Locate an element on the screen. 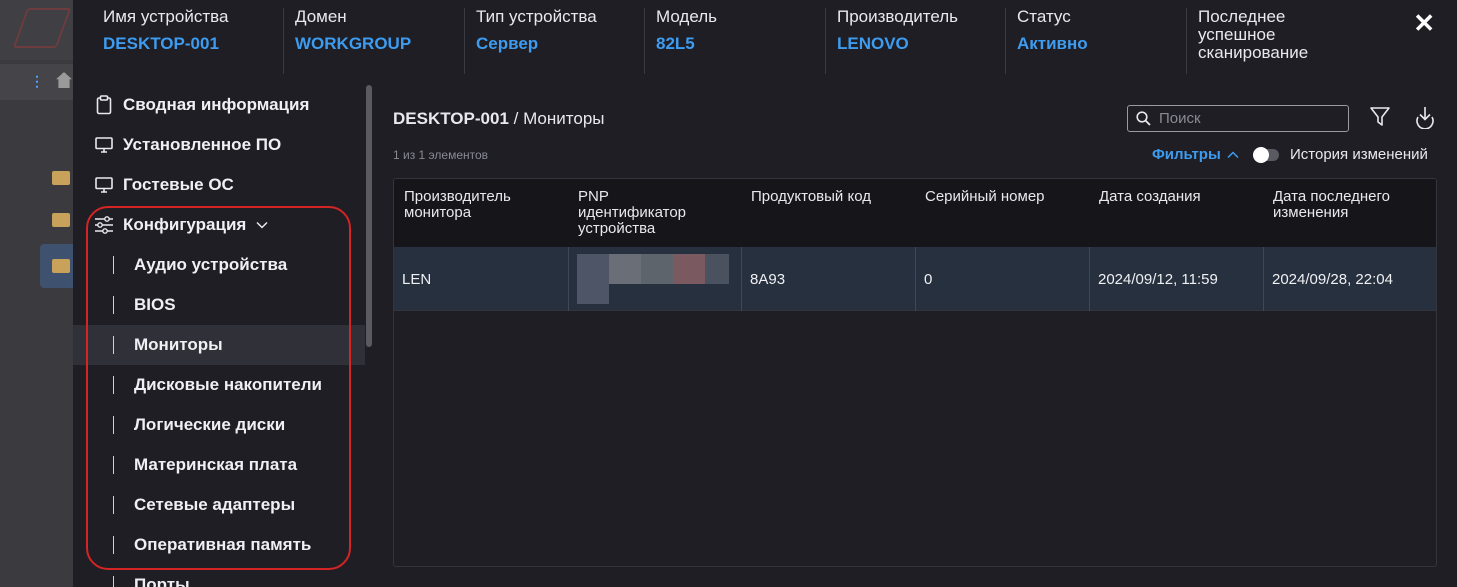 This screenshot has width=1457, height=587. table-cell: 2024/09/12, 11:59 is located at coordinates (1176, 279).